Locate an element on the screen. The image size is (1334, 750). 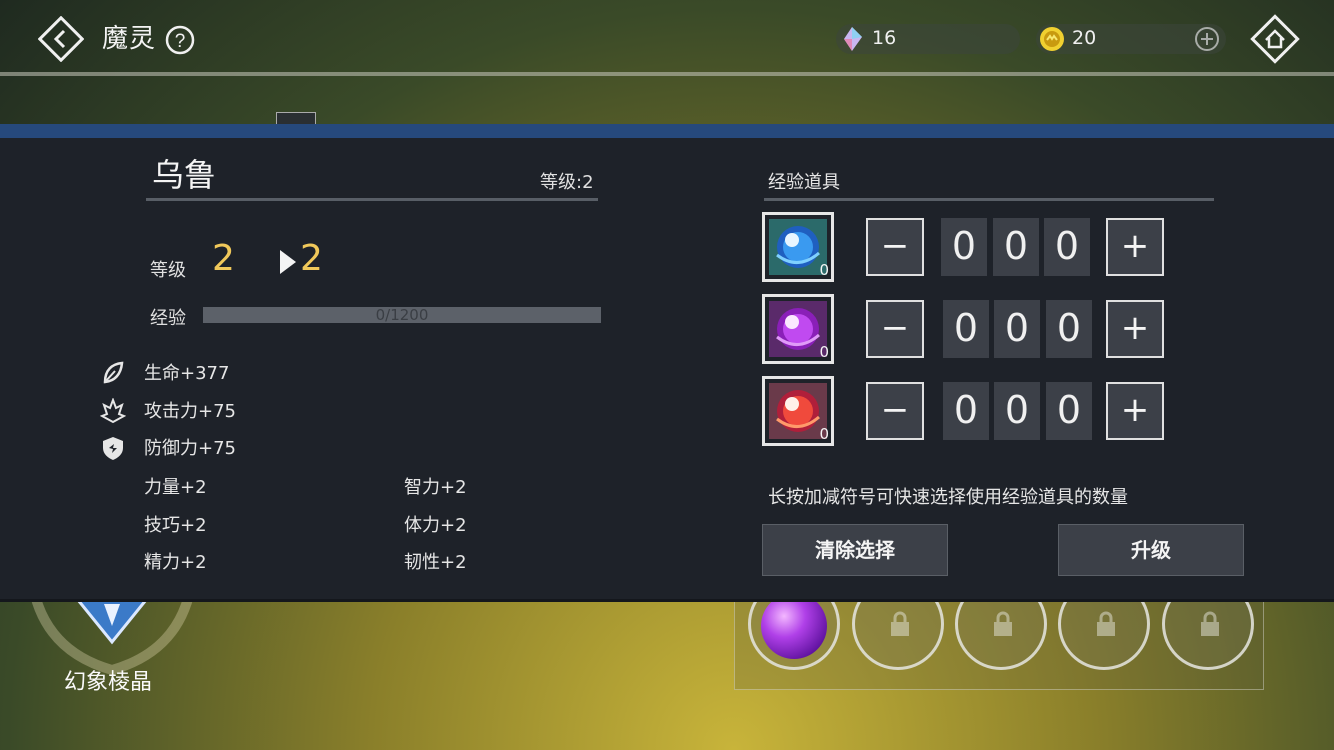
leaf-icon is located at coordinates (113, 372).